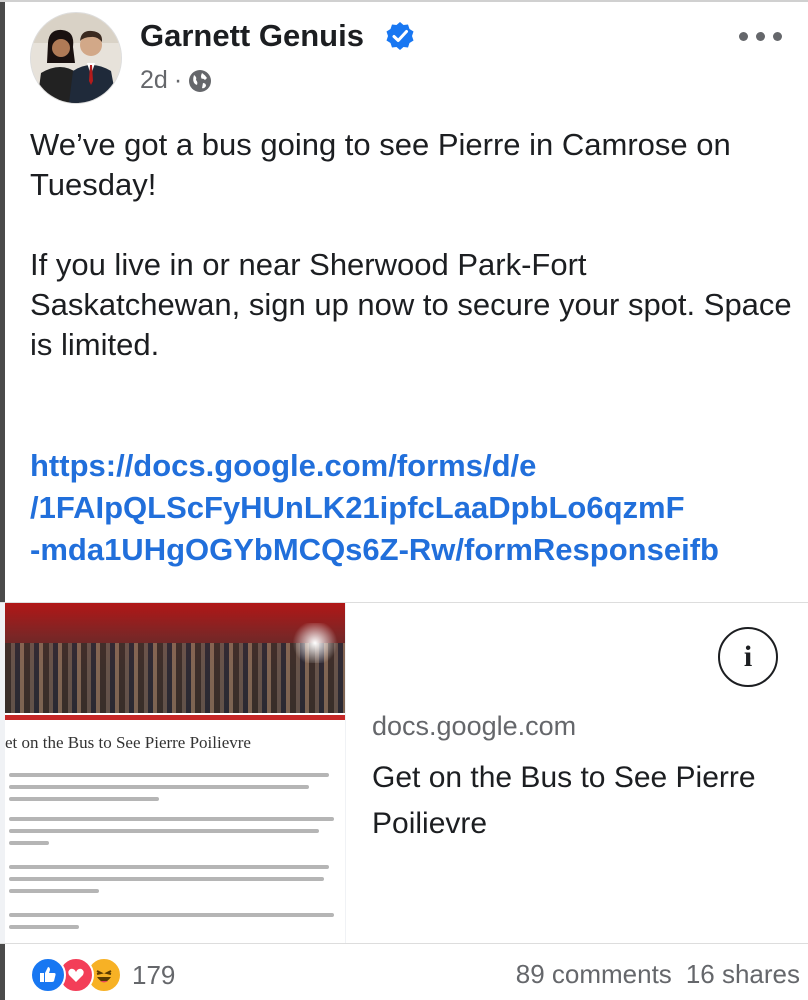 The width and height of the screenshot is (808, 1000). I want to click on link-line: https://docs.google.com/forms/d/e, so click(417, 466).